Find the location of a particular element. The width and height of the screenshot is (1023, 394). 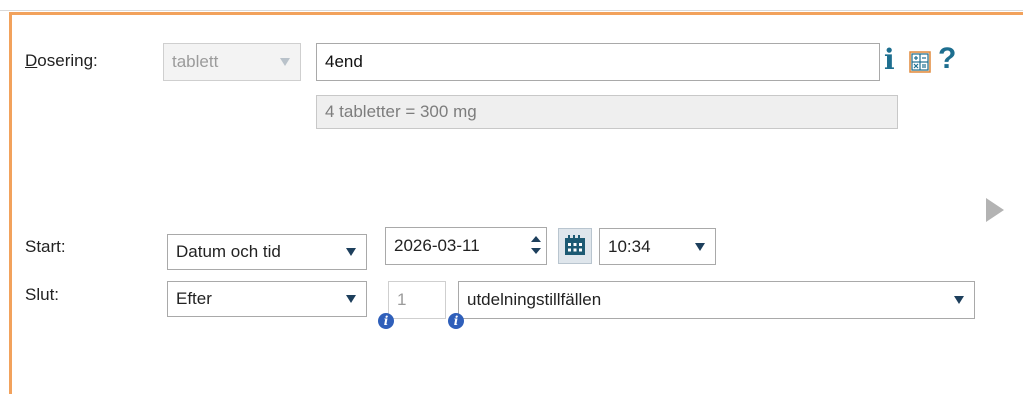

calendar-icon is located at coordinates (575, 245).